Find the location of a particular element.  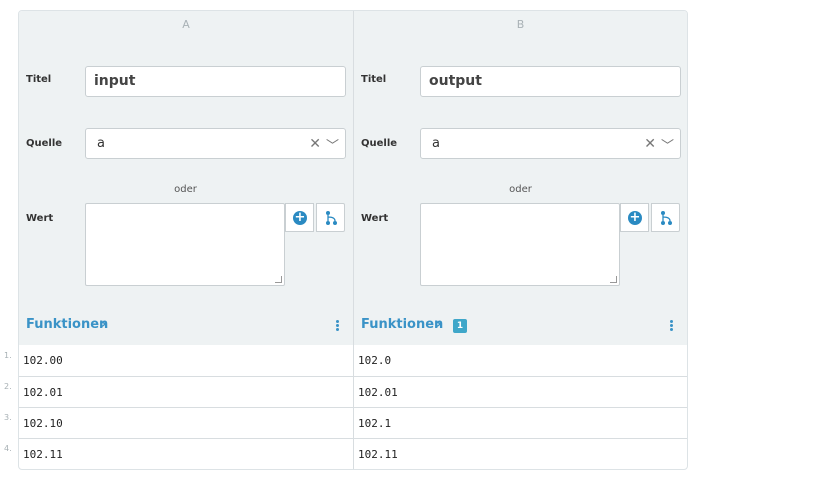

table-cell: 102.0 is located at coordinates (520, 360).